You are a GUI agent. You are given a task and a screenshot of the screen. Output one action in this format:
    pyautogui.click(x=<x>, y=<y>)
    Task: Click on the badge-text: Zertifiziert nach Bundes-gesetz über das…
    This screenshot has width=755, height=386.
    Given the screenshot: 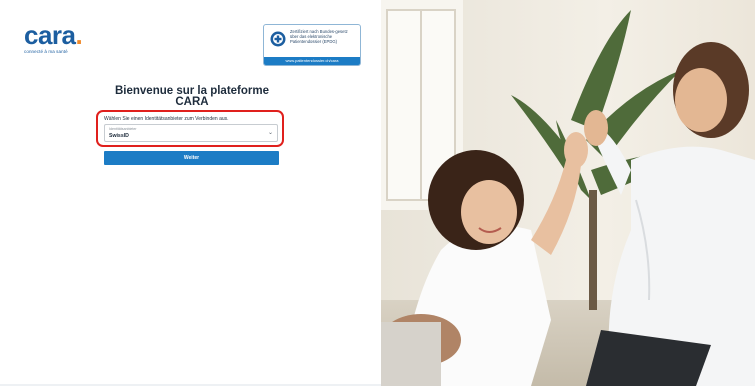 What is the action you would take?
    pyautogui.click(x=319, y=36)
    